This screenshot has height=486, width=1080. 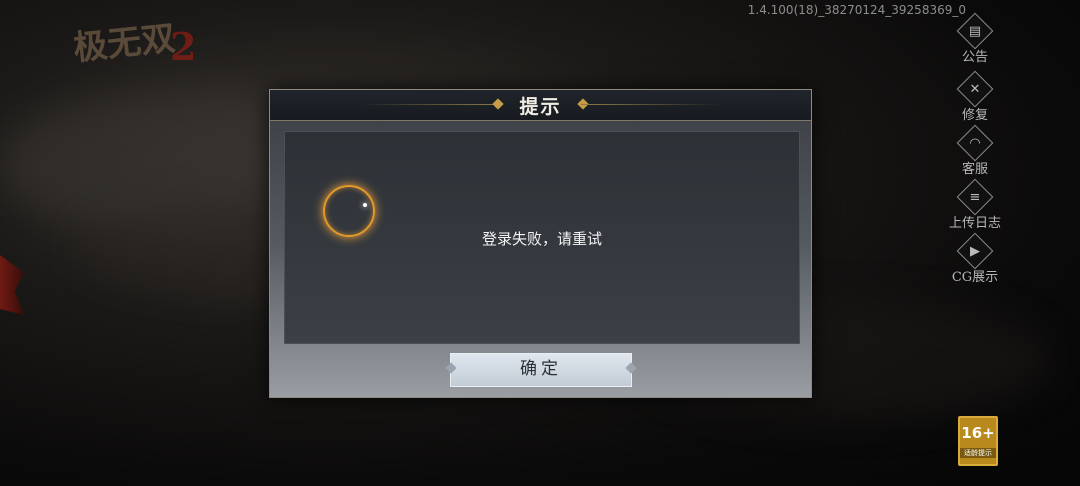 I want to click on upload-log-icon: ≡, so click(x=975, y=197).